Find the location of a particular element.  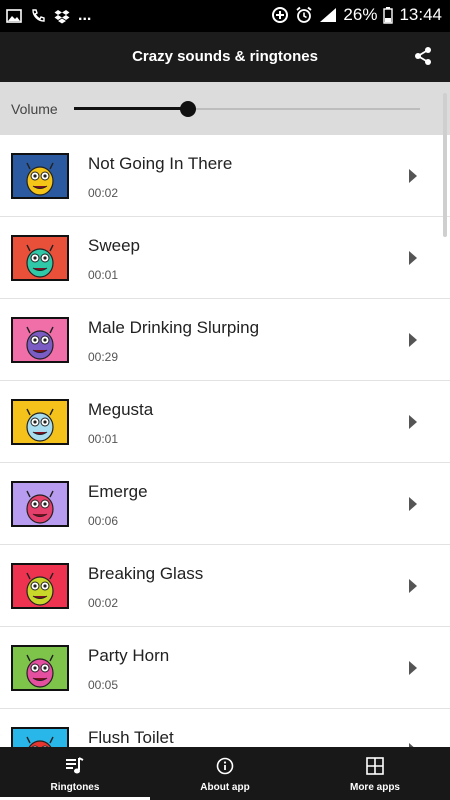

tab-label: More apps is located at coordinates (374, 787).